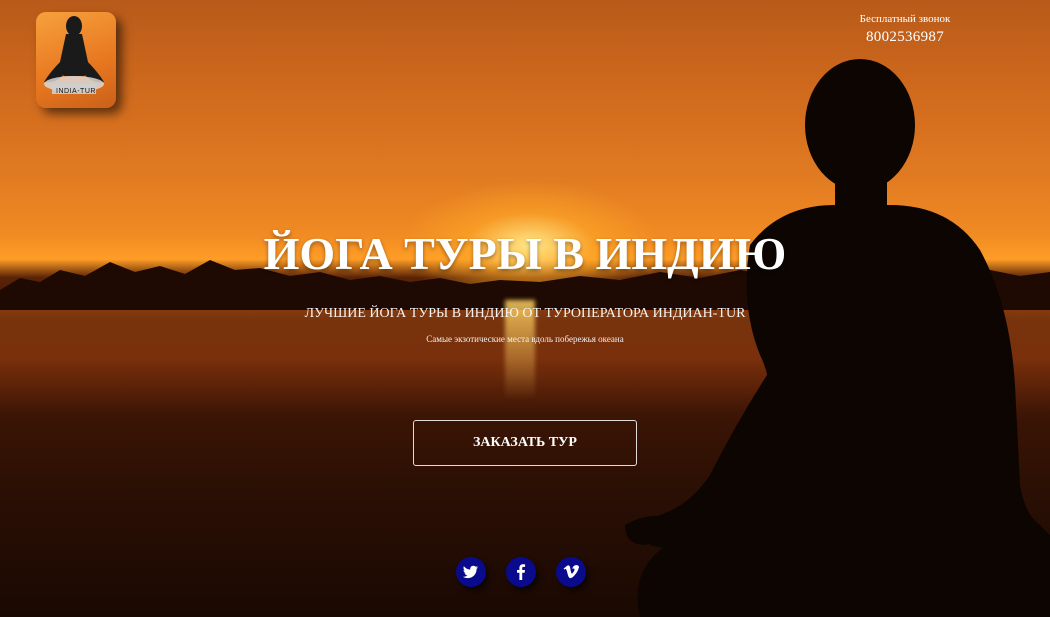 This screenshot has height=617, width=1050. What do you see at coordinates (905, 37) in the screenshot?
I see `phone-number: 8002536987` at bounding box center [905, 37].